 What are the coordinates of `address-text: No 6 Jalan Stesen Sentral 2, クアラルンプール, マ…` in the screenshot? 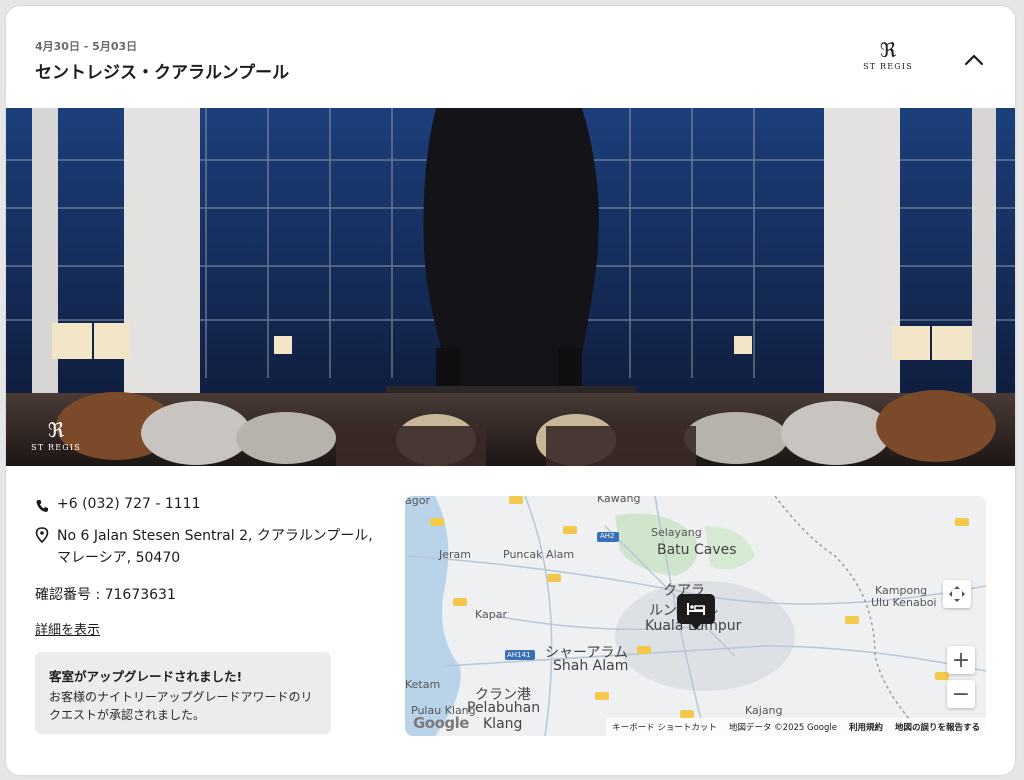 It's located at (215, 547).